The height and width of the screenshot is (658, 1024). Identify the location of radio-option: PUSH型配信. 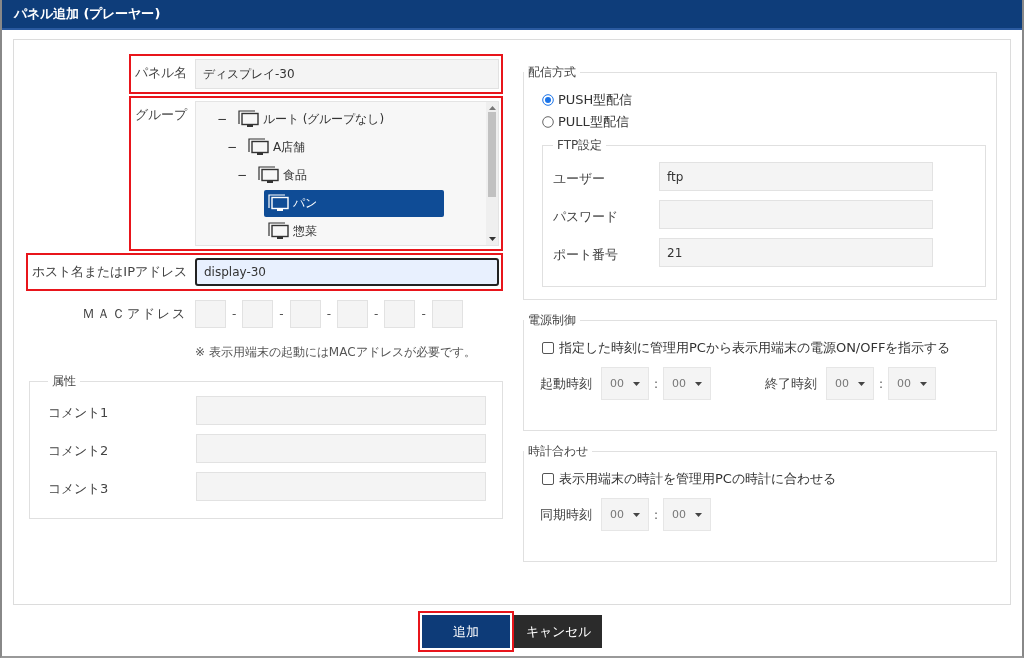
(764, 100).